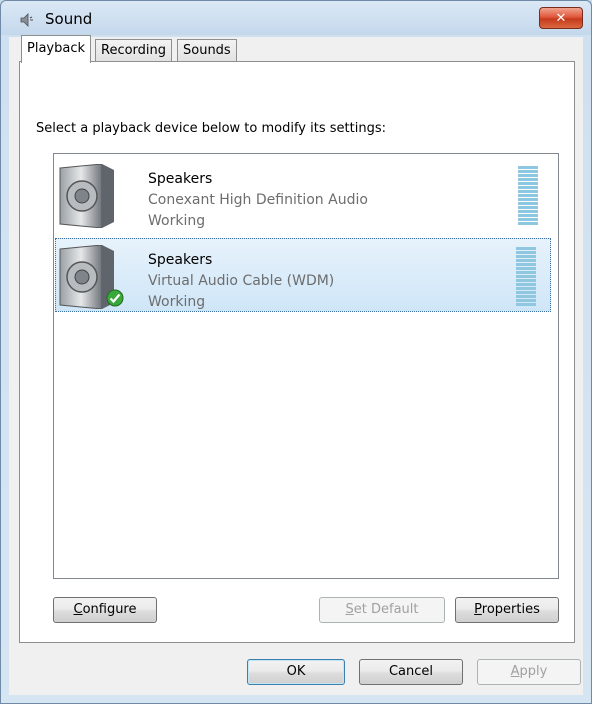  I want to click on apply-label: pply, so click(533, 671).